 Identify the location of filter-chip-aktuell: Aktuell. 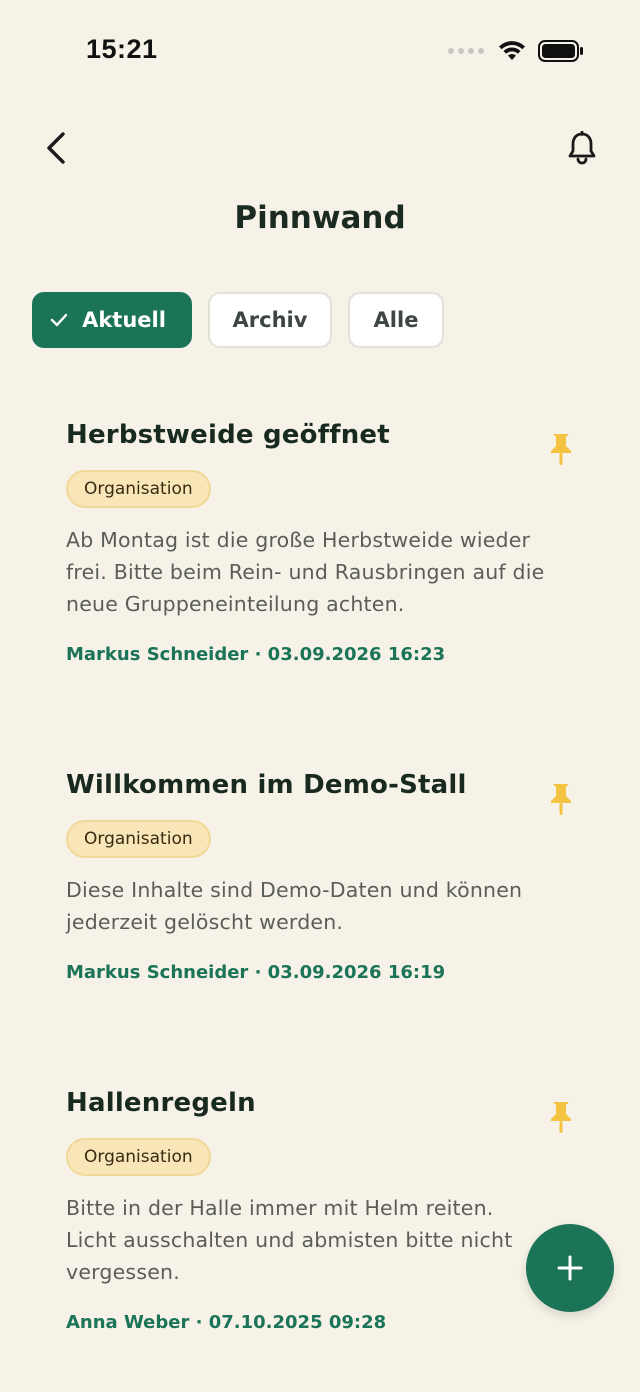
(112, 320).